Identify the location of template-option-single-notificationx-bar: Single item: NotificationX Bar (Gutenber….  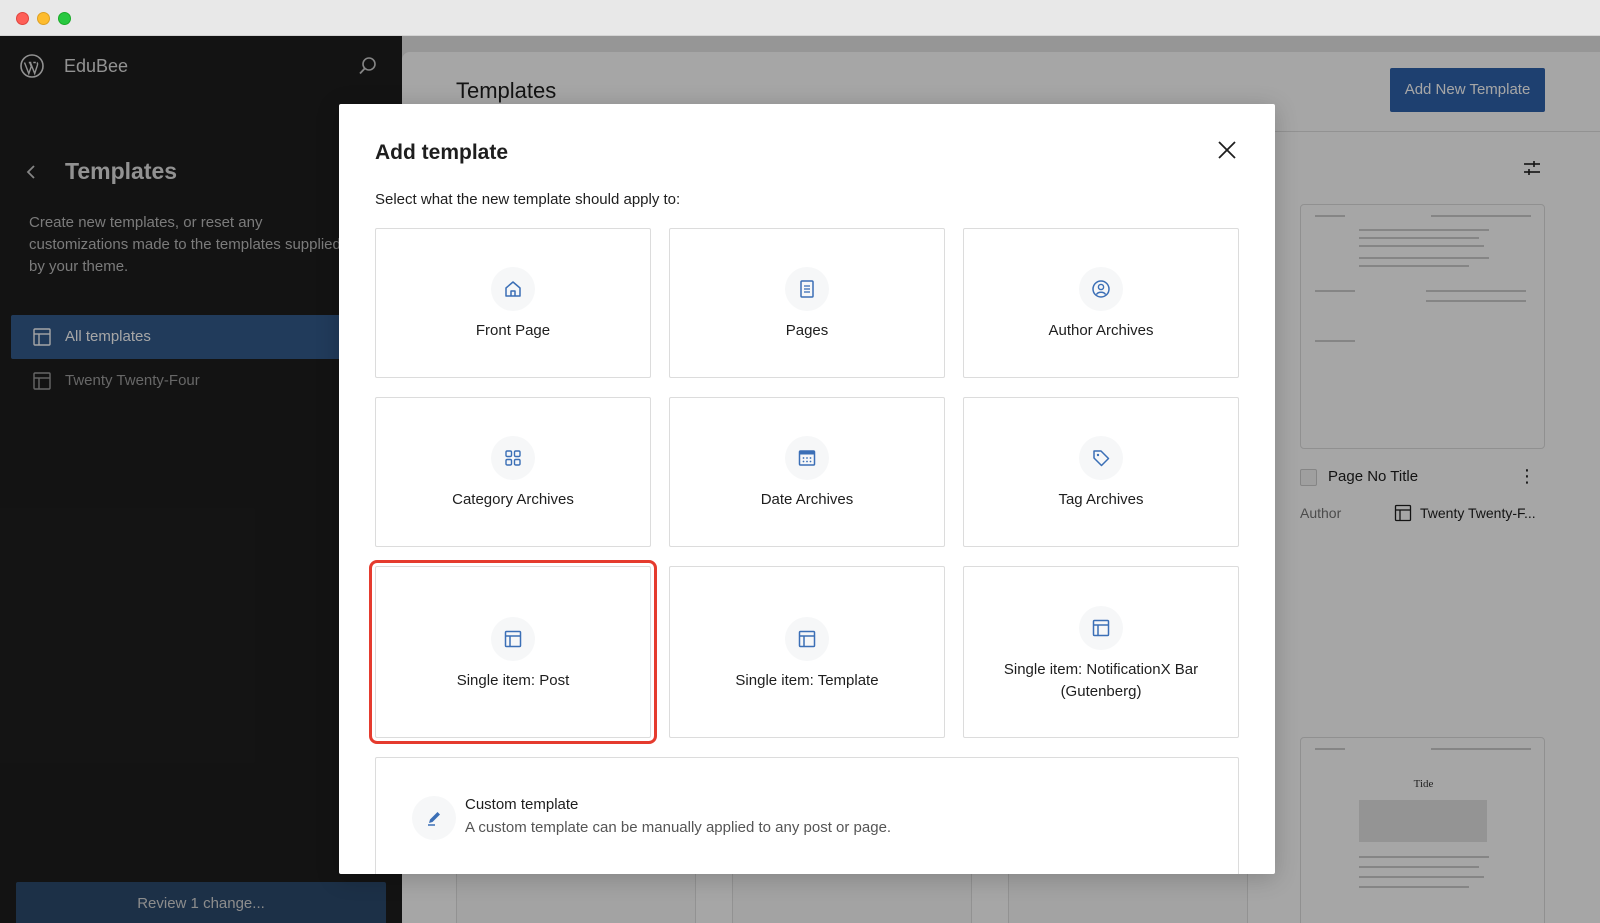
(1101, 652).